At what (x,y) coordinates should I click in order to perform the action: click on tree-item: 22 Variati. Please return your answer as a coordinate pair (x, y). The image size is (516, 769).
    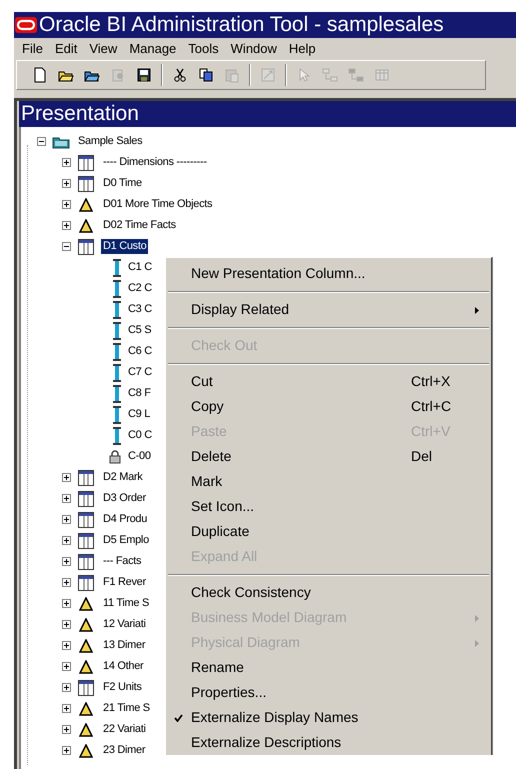
    Looking at the image, I should click on (124, 729).